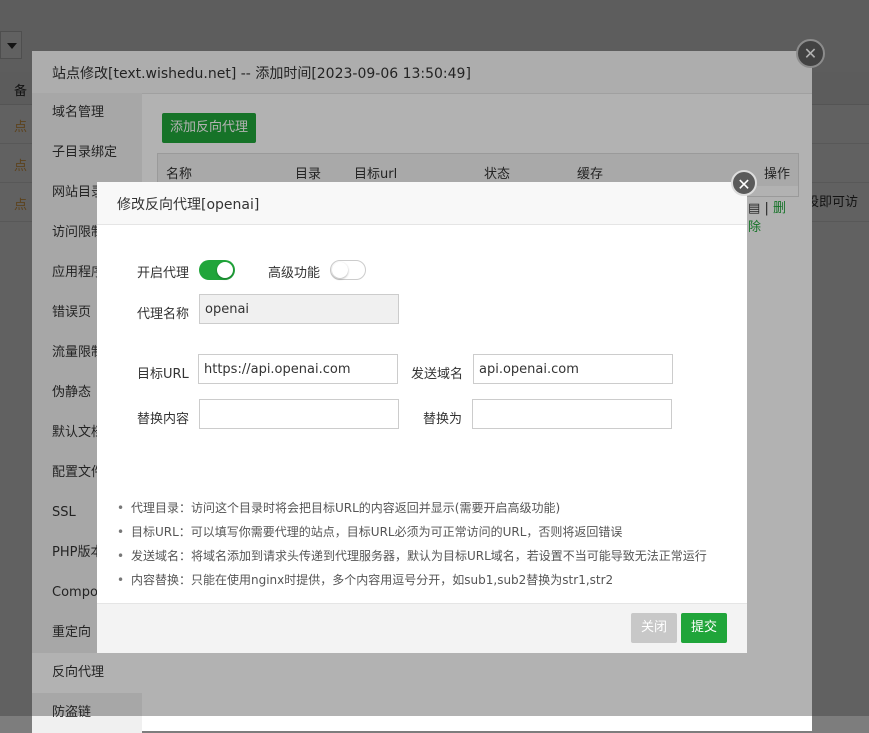  I want to click on target-url-label: 目标URL, so click(163, 374).